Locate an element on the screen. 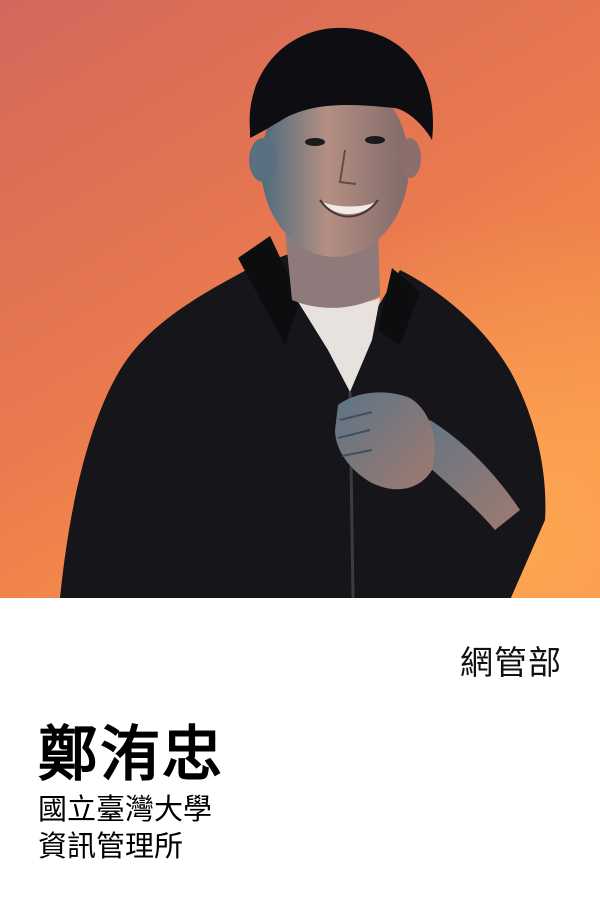 Image resolution: width=600 pixels, height=900 pixels. department-label: 網管部 is located at coordinates (511, 662).